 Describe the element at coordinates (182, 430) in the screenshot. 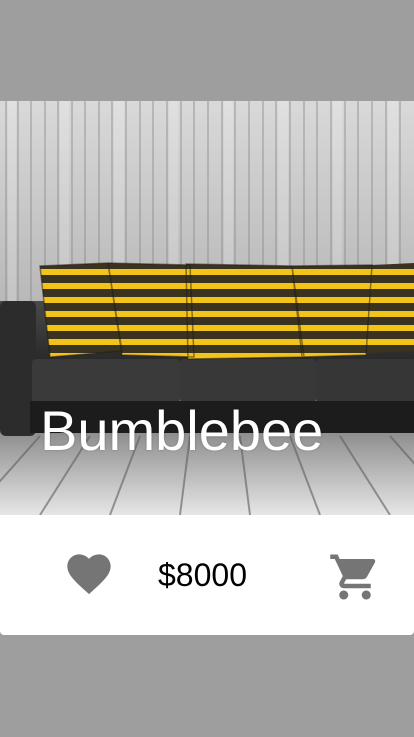

I see `product-name: Bumblebee` at that location.